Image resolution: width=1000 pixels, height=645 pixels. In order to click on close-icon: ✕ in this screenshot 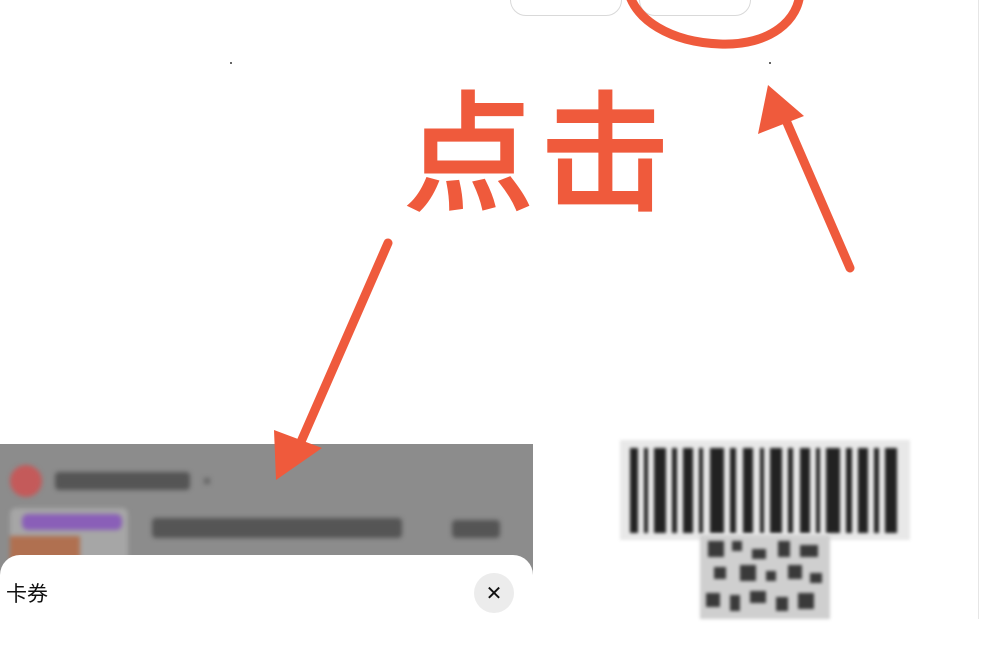, I will do `click(494, 593)`.